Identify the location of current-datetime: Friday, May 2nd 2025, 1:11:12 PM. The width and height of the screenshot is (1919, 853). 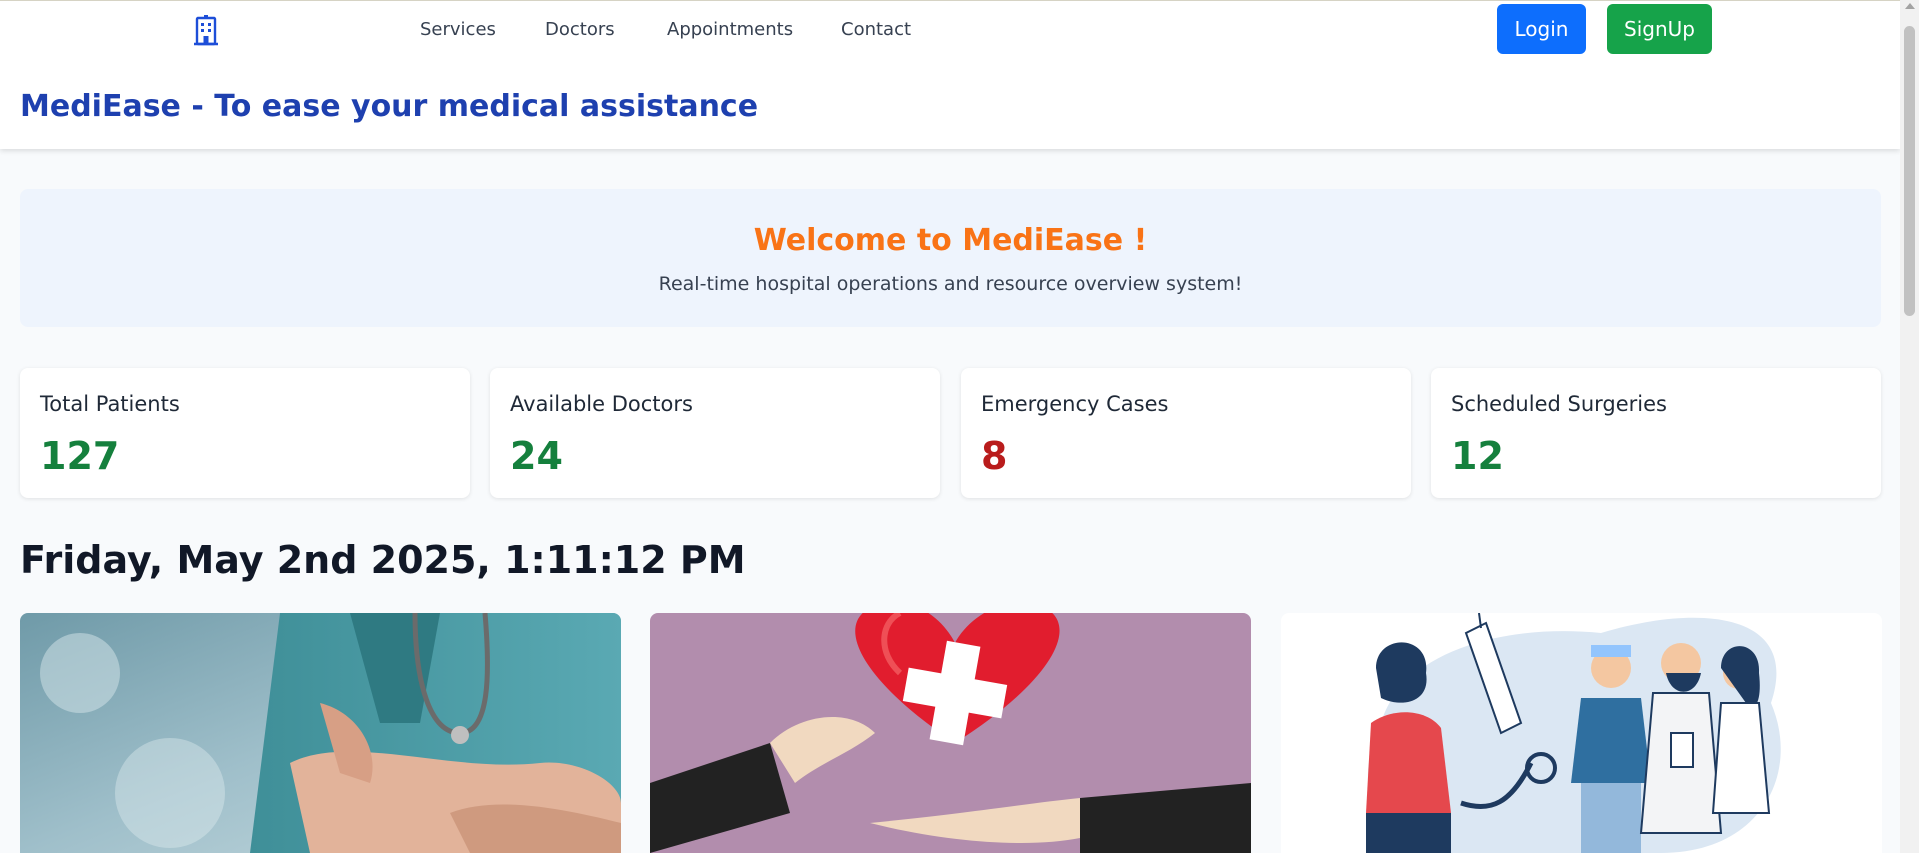
(383, 560).